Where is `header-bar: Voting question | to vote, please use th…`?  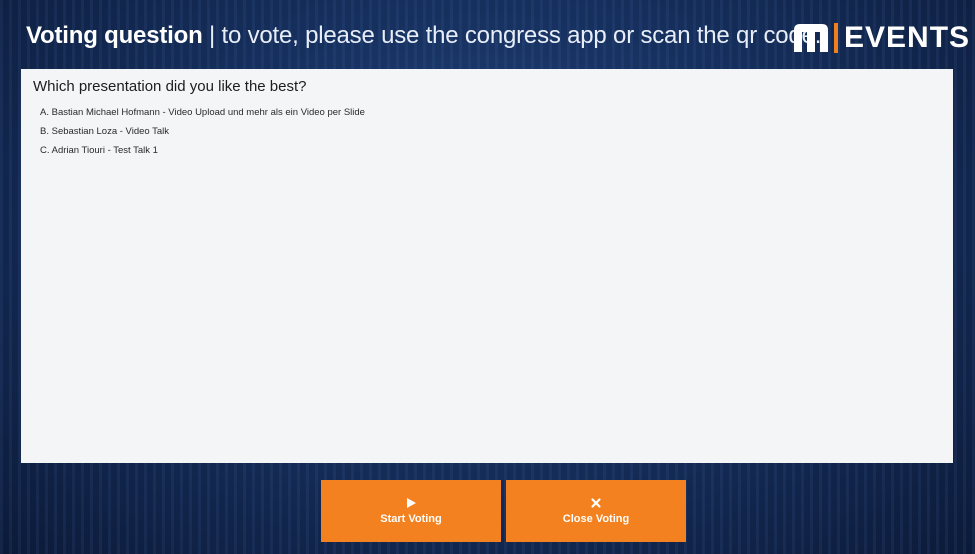
header-bar: Voting question | to vote, please use th… is located at coordinates (487, 34).